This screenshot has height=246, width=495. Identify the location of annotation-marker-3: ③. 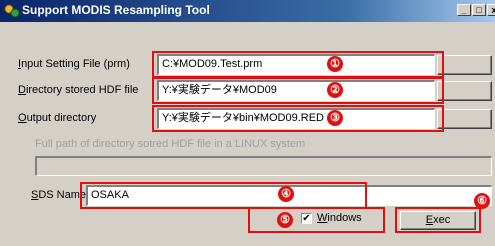
(335, 118).